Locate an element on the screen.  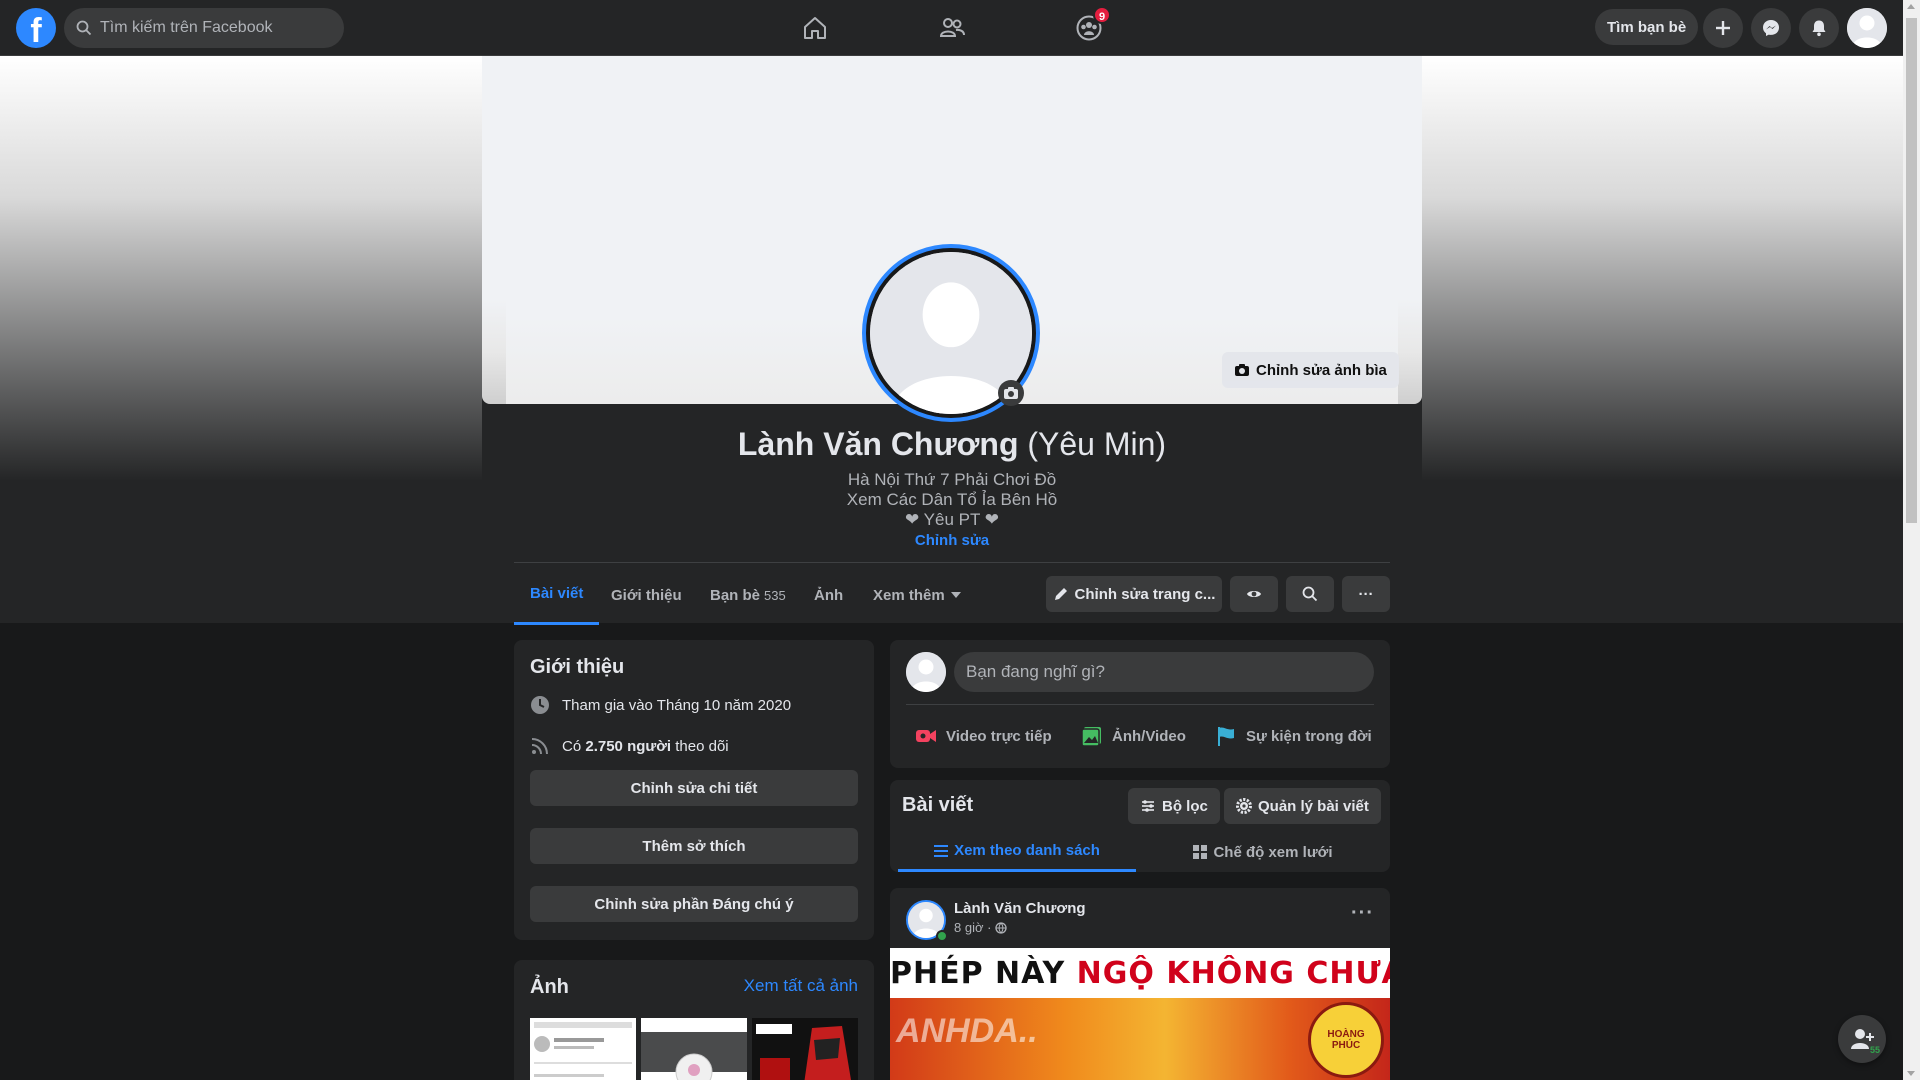
ranger-thumbnail-image is located at coordinates (805, 1049).